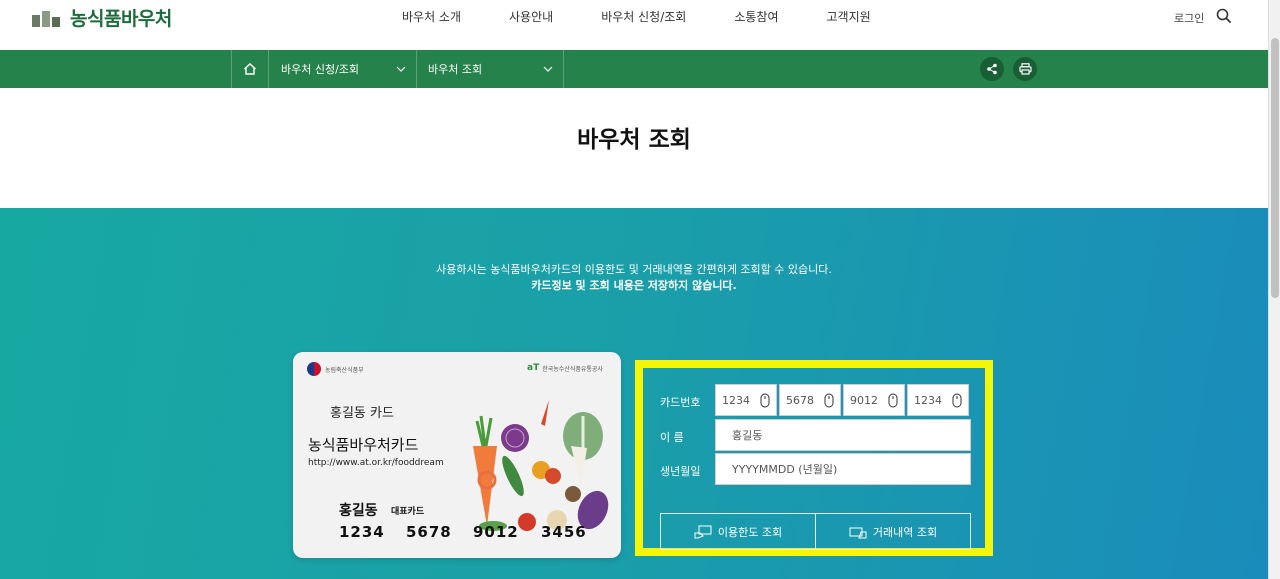  I want to click on card-holder-title: 홍길동 카드, so click(362, 413).